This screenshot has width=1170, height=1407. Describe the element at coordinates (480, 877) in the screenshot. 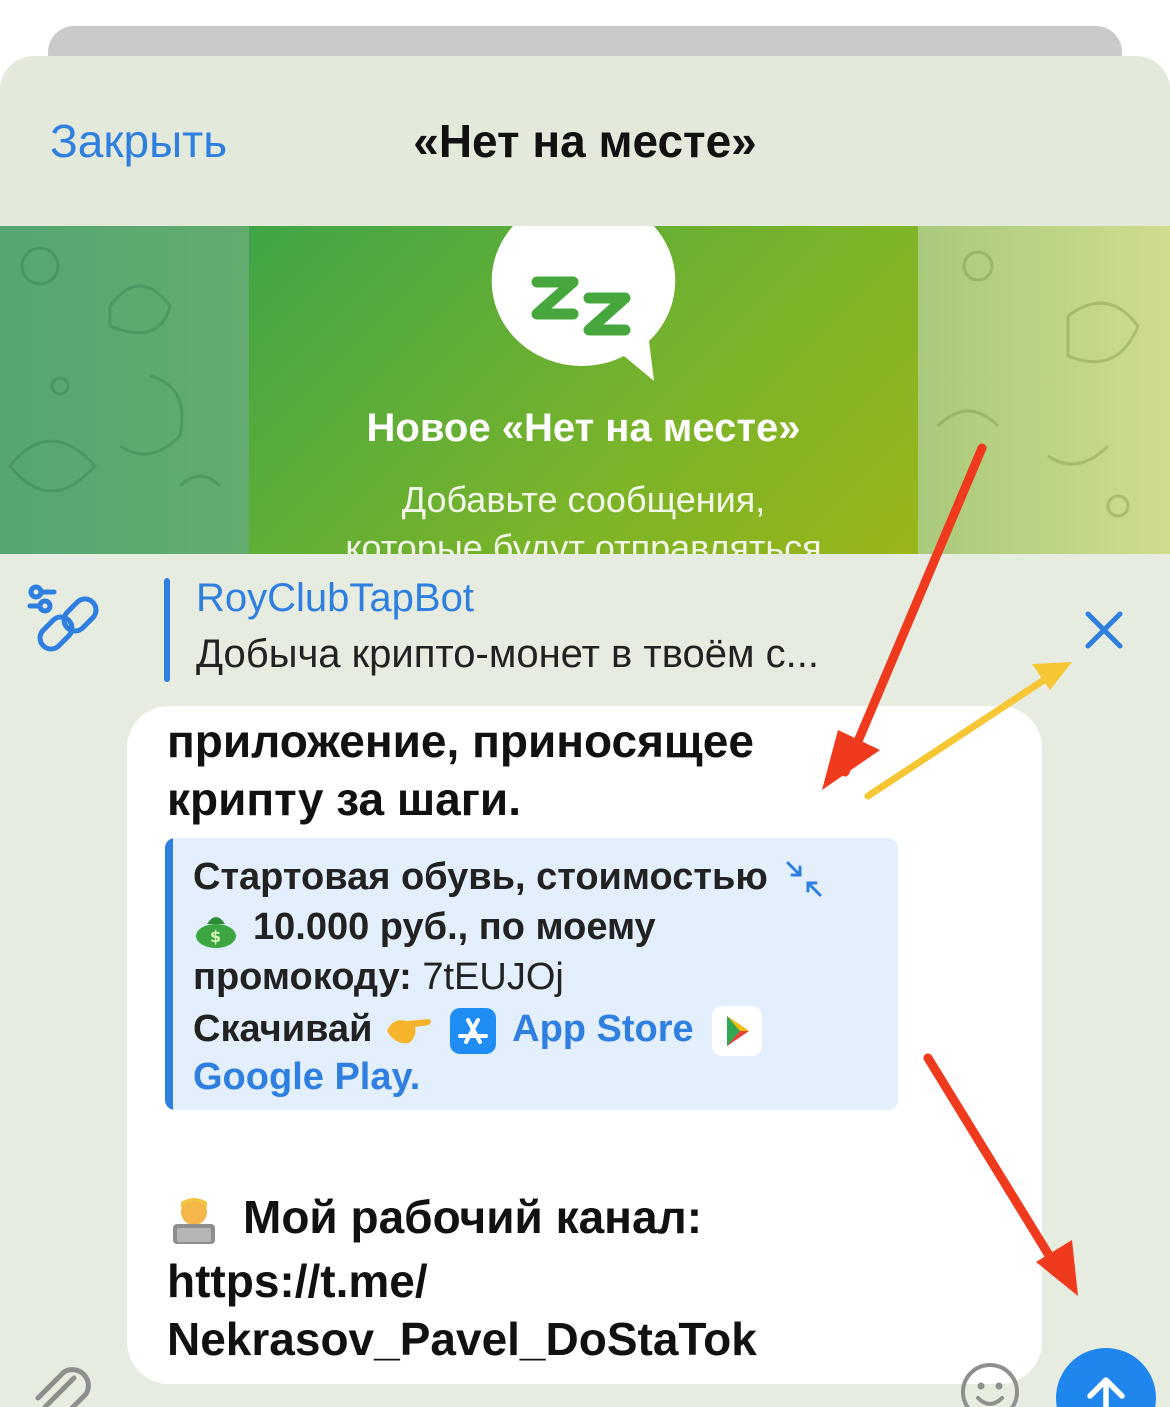

I see `quote-text: Стартовая обувь, стоимостью` at that location.